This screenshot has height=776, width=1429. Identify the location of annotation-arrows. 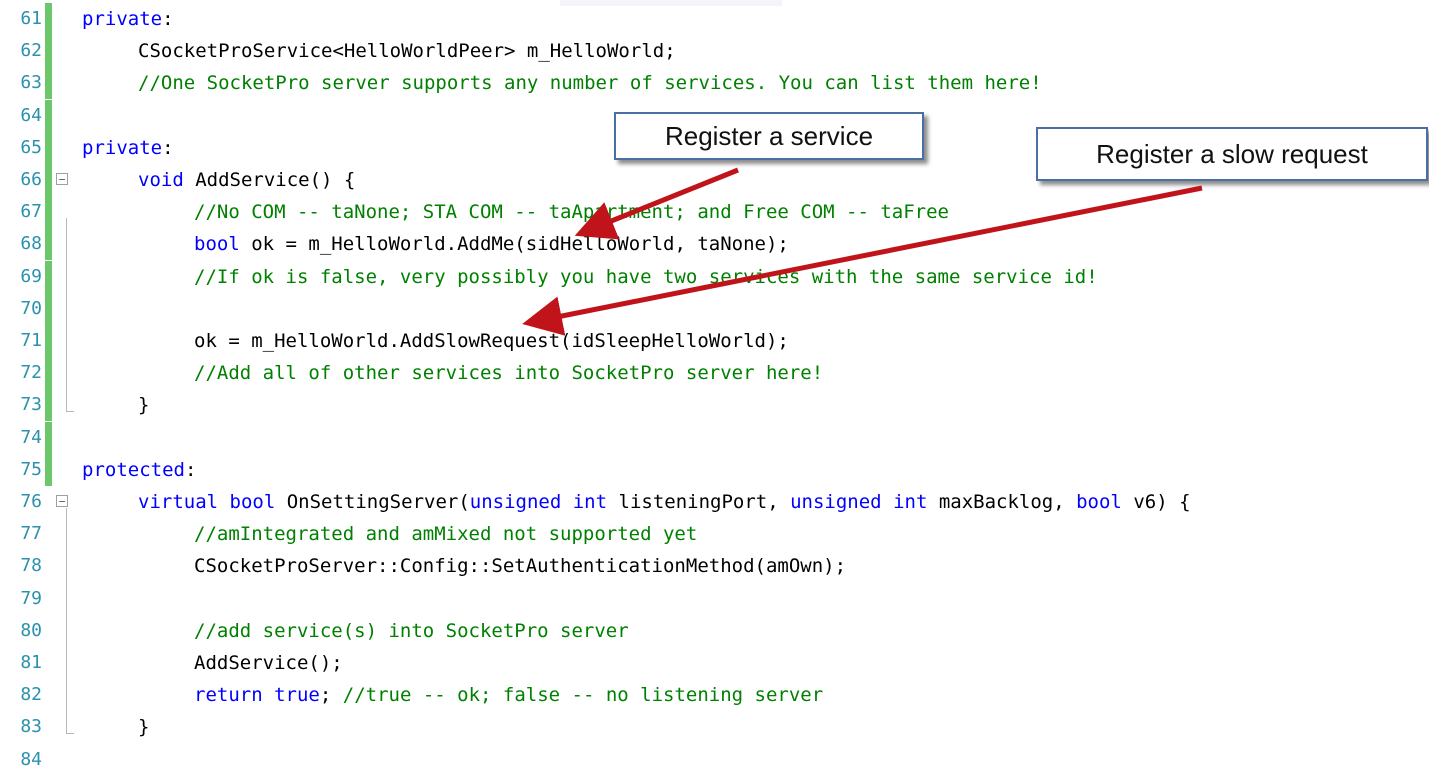
(862, 251).